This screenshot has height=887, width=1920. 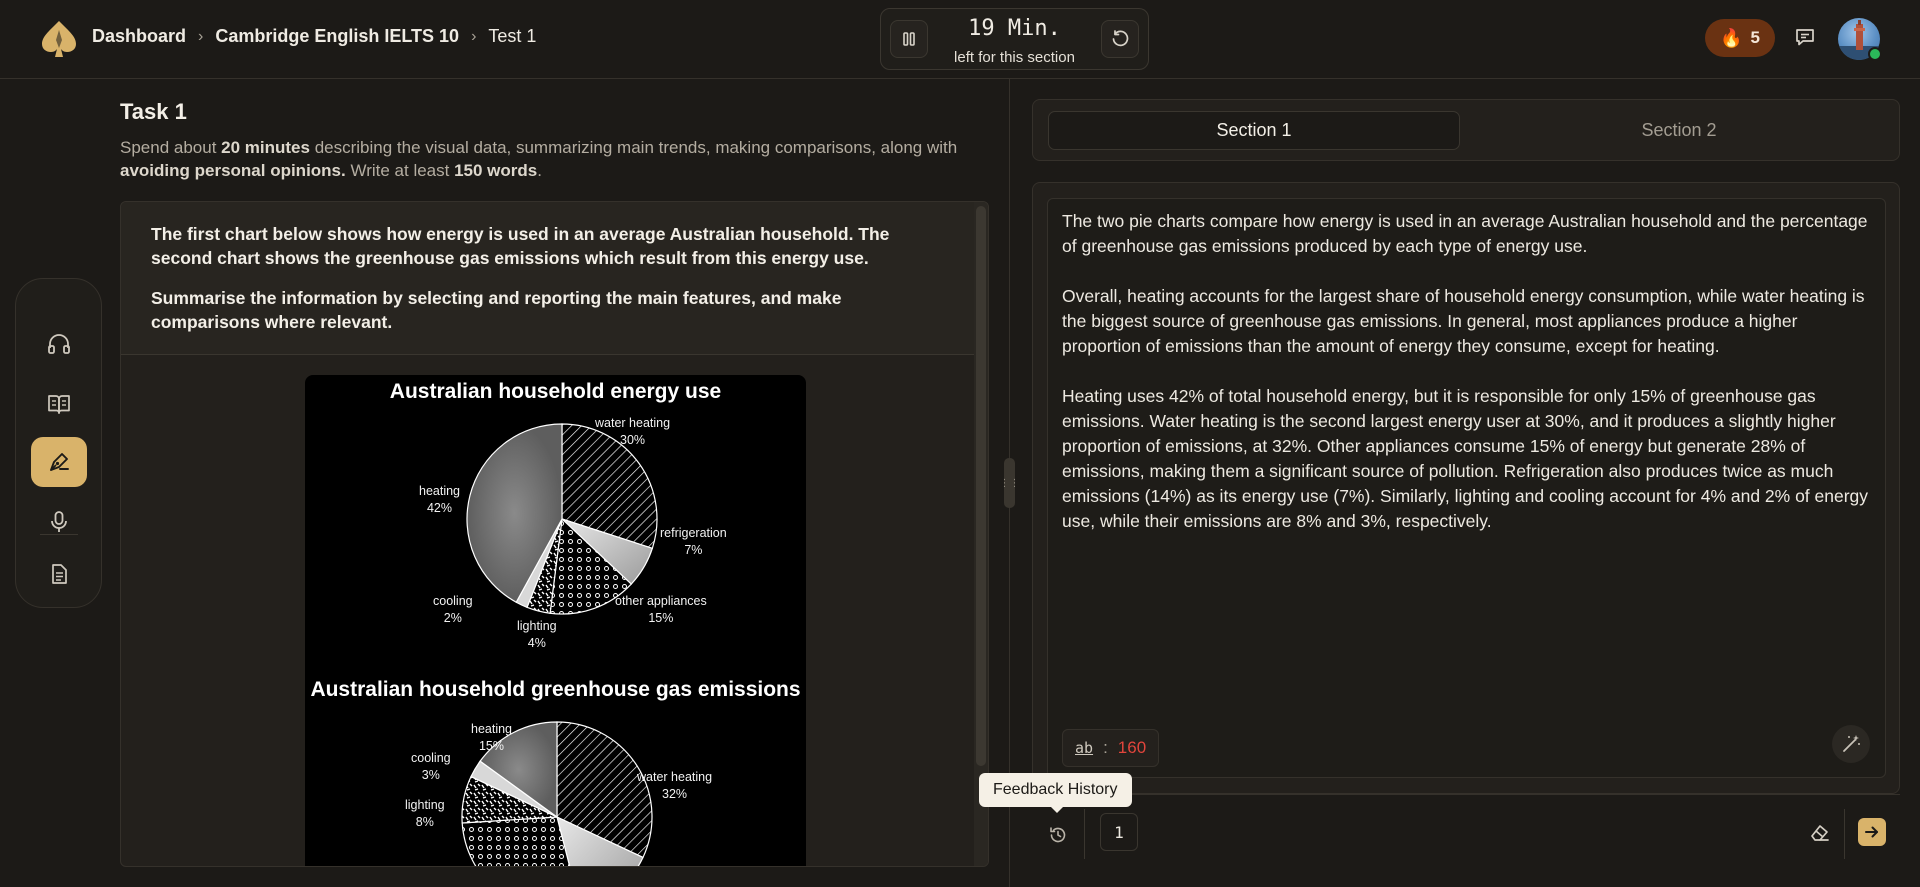 I want to click on breadcrumb-dashboard: Dashboard, so click(x=139, y=36).